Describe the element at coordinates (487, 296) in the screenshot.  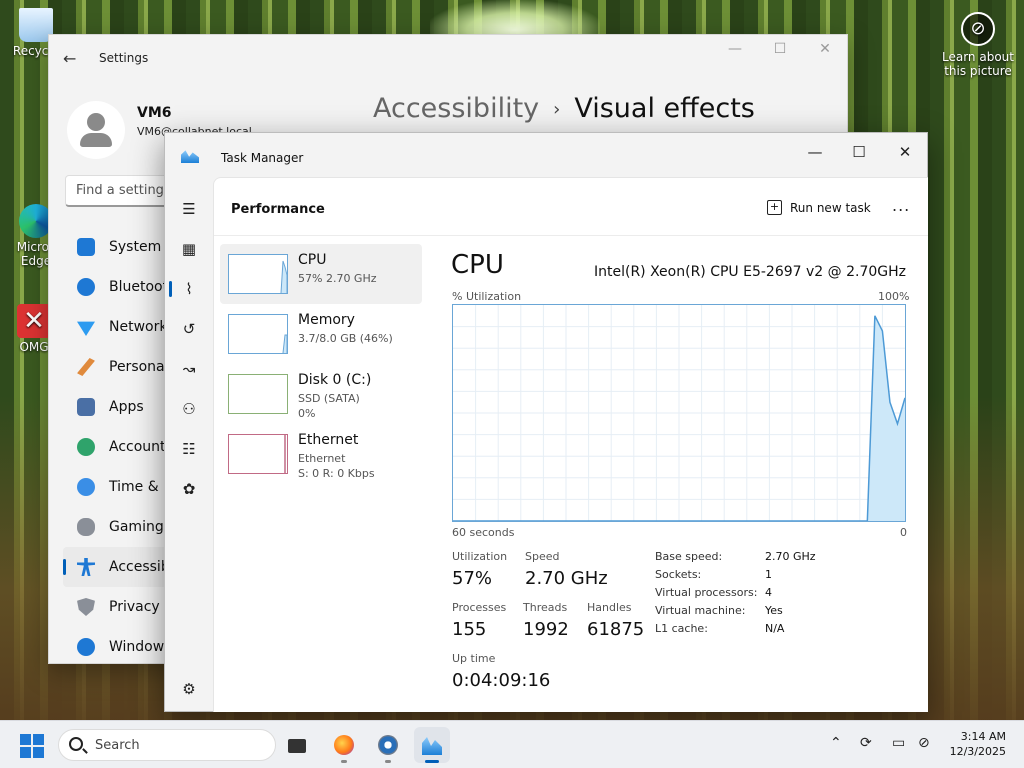
I see `graph-y-label: % Utilization` at that location.